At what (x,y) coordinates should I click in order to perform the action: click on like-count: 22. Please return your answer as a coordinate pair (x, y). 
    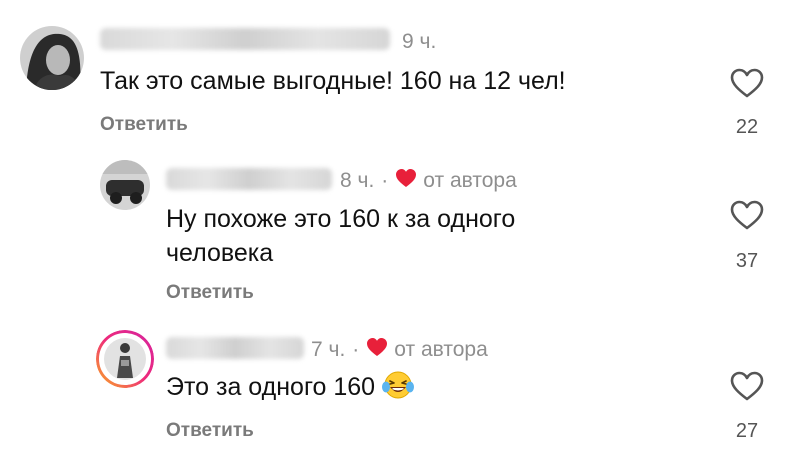
    Looking at the image, I should click on (747, 127).